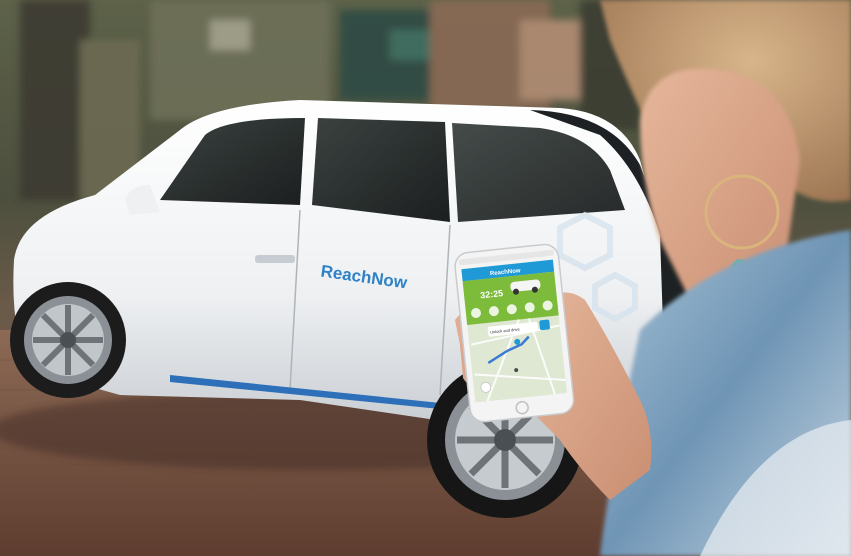 The image size is (851, 556). I want to click on front-wheel, so click(68, 340).